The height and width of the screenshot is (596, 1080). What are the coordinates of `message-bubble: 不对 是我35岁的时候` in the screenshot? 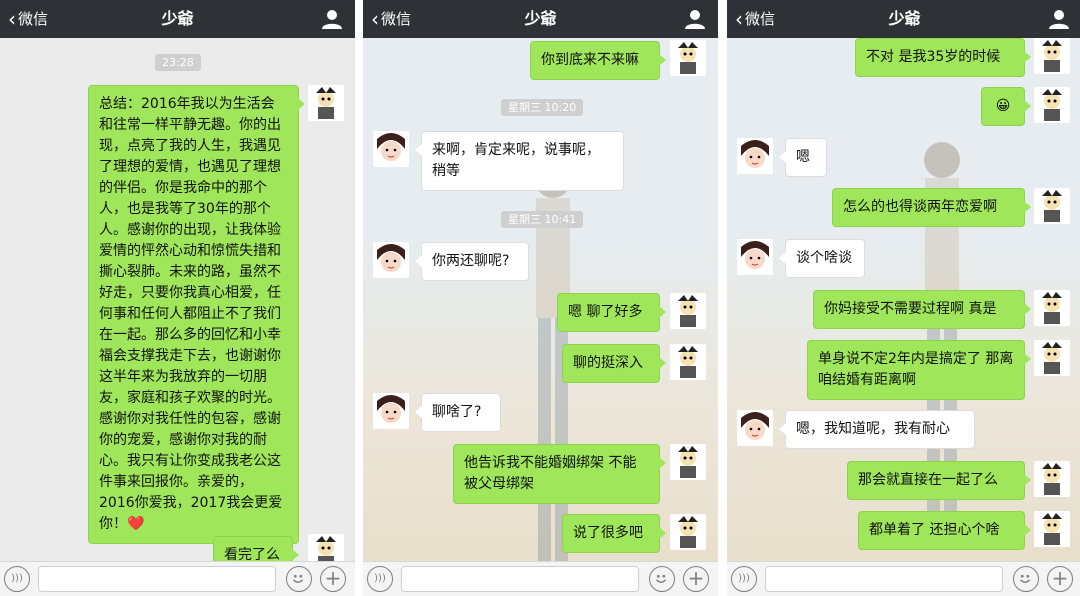 It's located at (943, 57).